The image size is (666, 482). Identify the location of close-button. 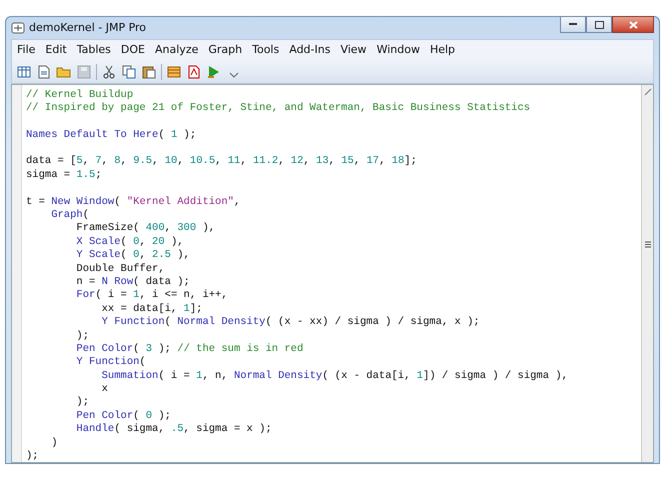
(633, 24).